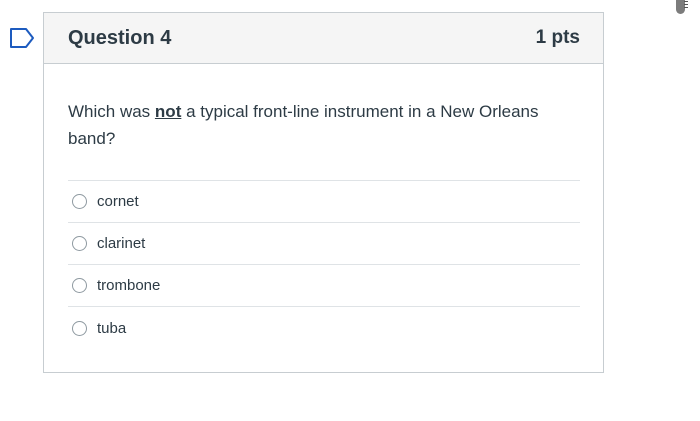 The image size is (700, 421). I want to click on answer-label: clarinet, so click(121, 243).